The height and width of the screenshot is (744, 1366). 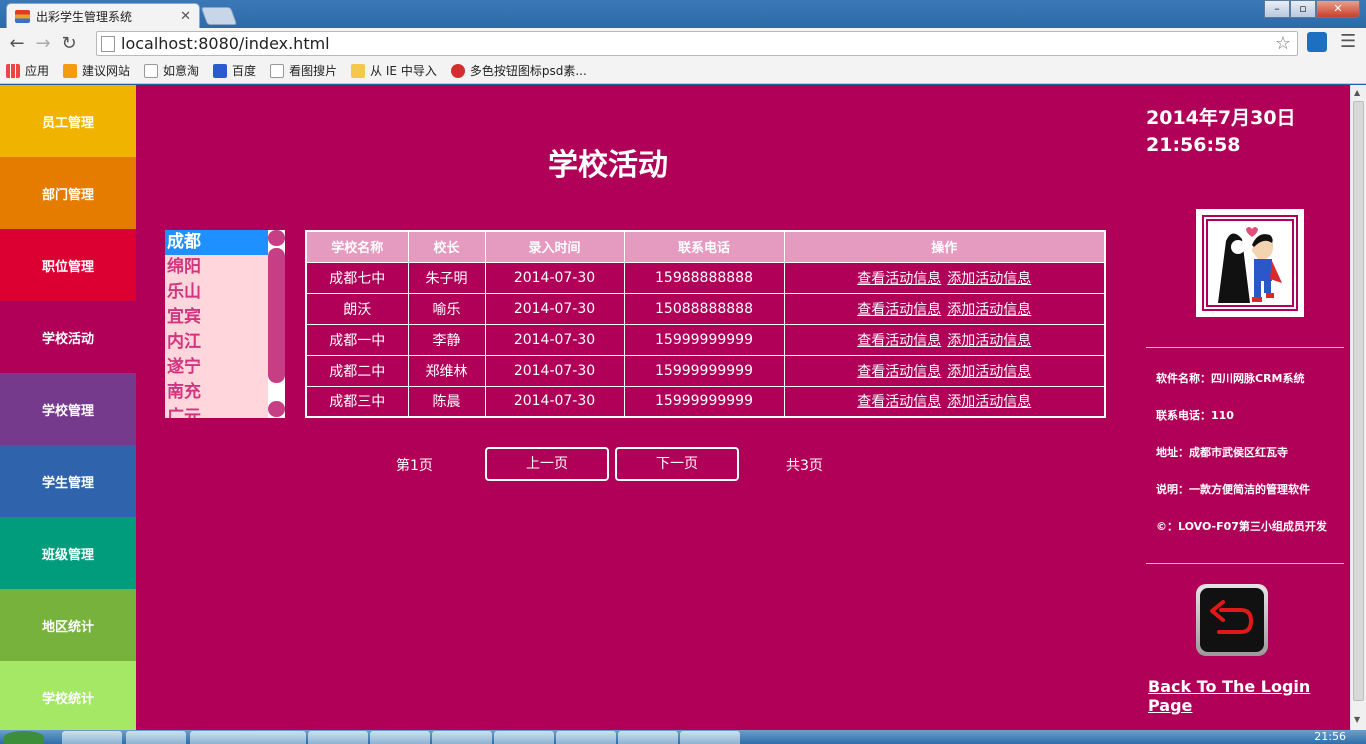 What do you see at coordinates (68, 193) in the screenshot?
I see `sidebar-item-department: 部门管理` at bounding box center [68, 193].